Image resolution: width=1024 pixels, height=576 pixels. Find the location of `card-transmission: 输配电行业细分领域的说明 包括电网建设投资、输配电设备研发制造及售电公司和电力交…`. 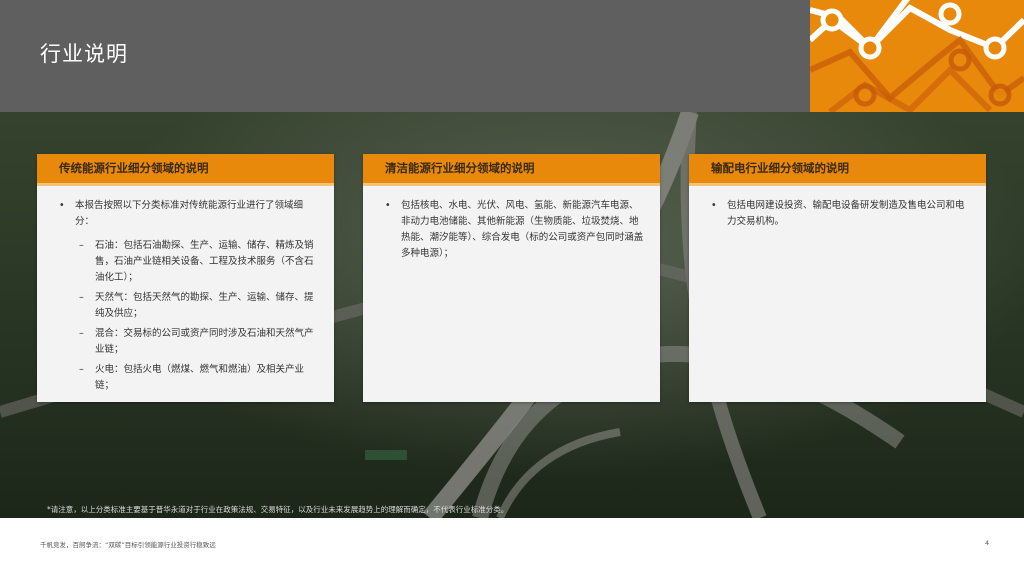

card-transmission: 输配电行业细分领域的说明 包括电网建设投资、输配电设备研发制造及售电公司和电力交… is located at coordinates (837, 278).